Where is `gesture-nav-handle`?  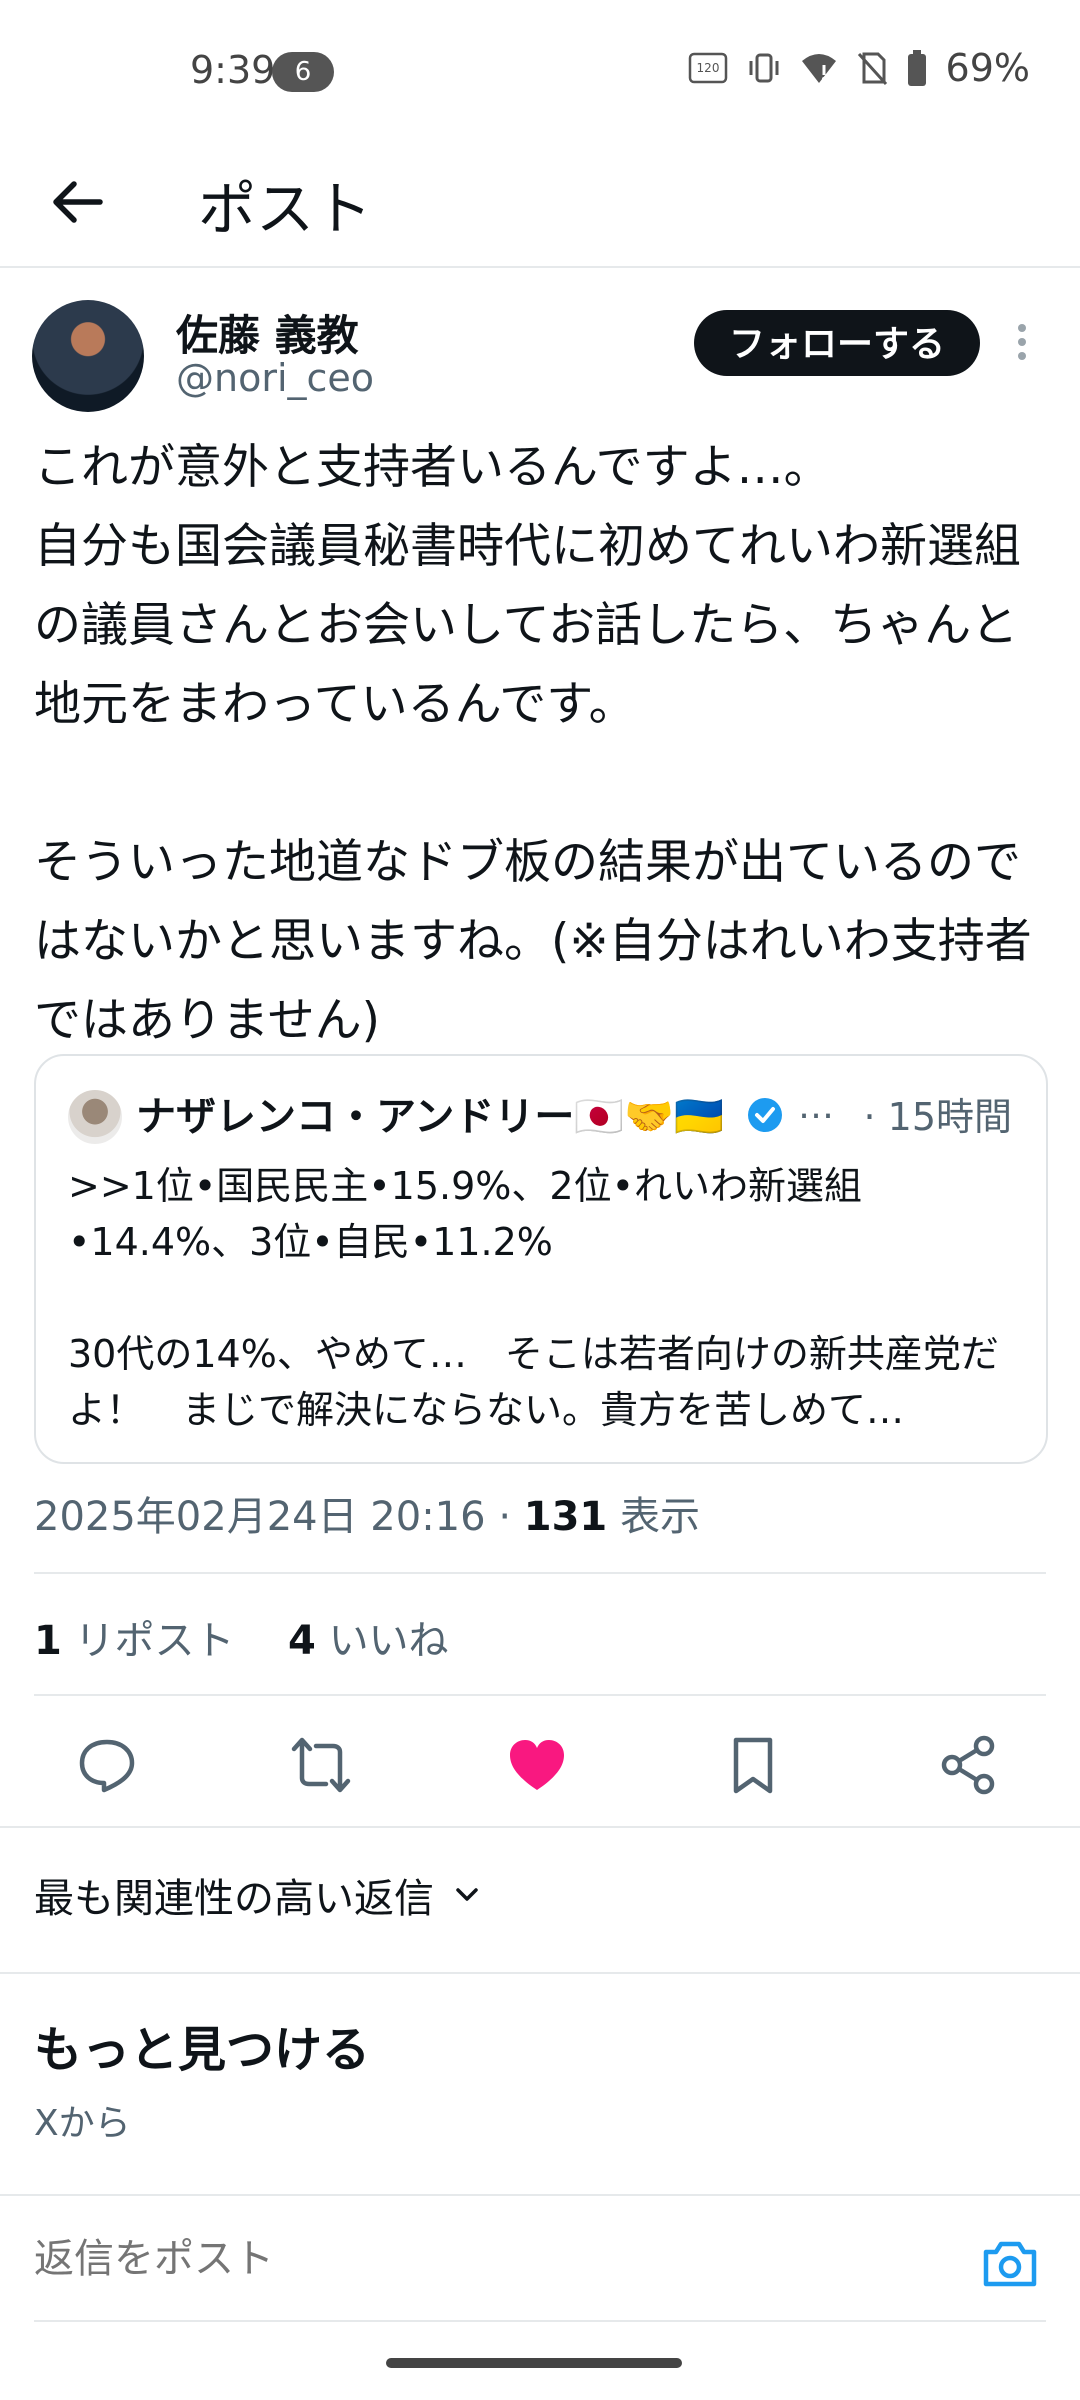
gesture-nav-handle is located at coordinates (534, 2363).